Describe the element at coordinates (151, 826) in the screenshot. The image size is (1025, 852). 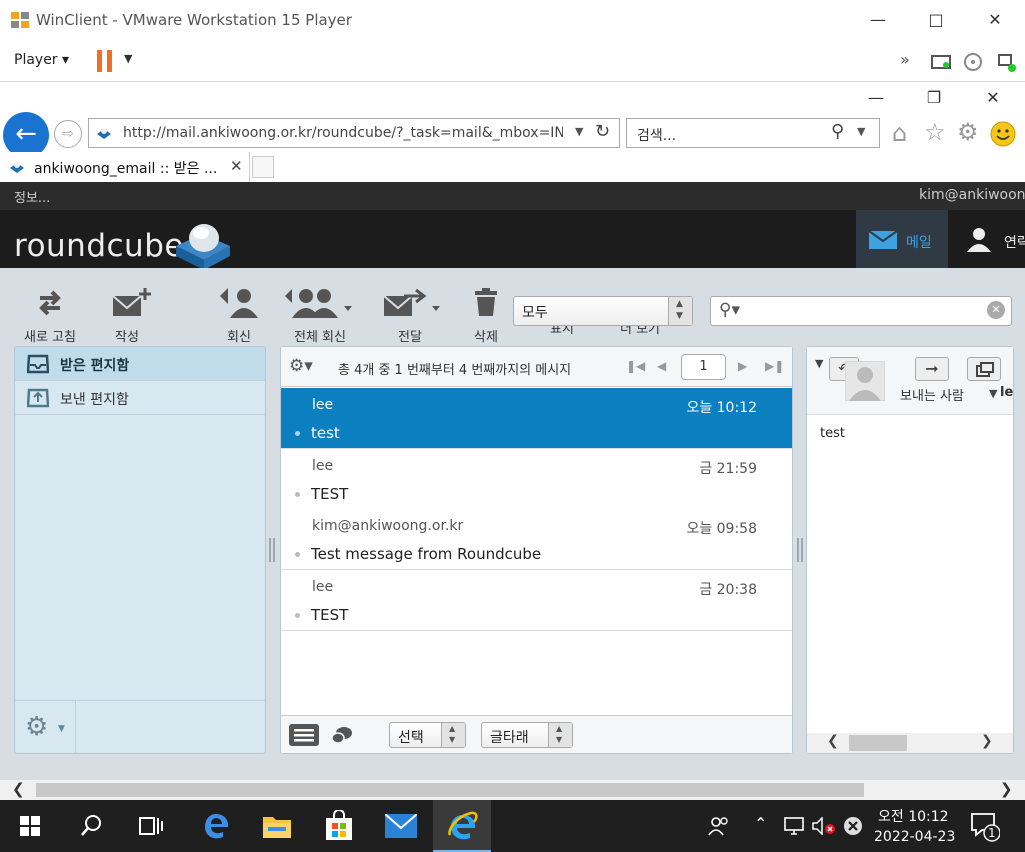
I see `task-view-icon` at that location.